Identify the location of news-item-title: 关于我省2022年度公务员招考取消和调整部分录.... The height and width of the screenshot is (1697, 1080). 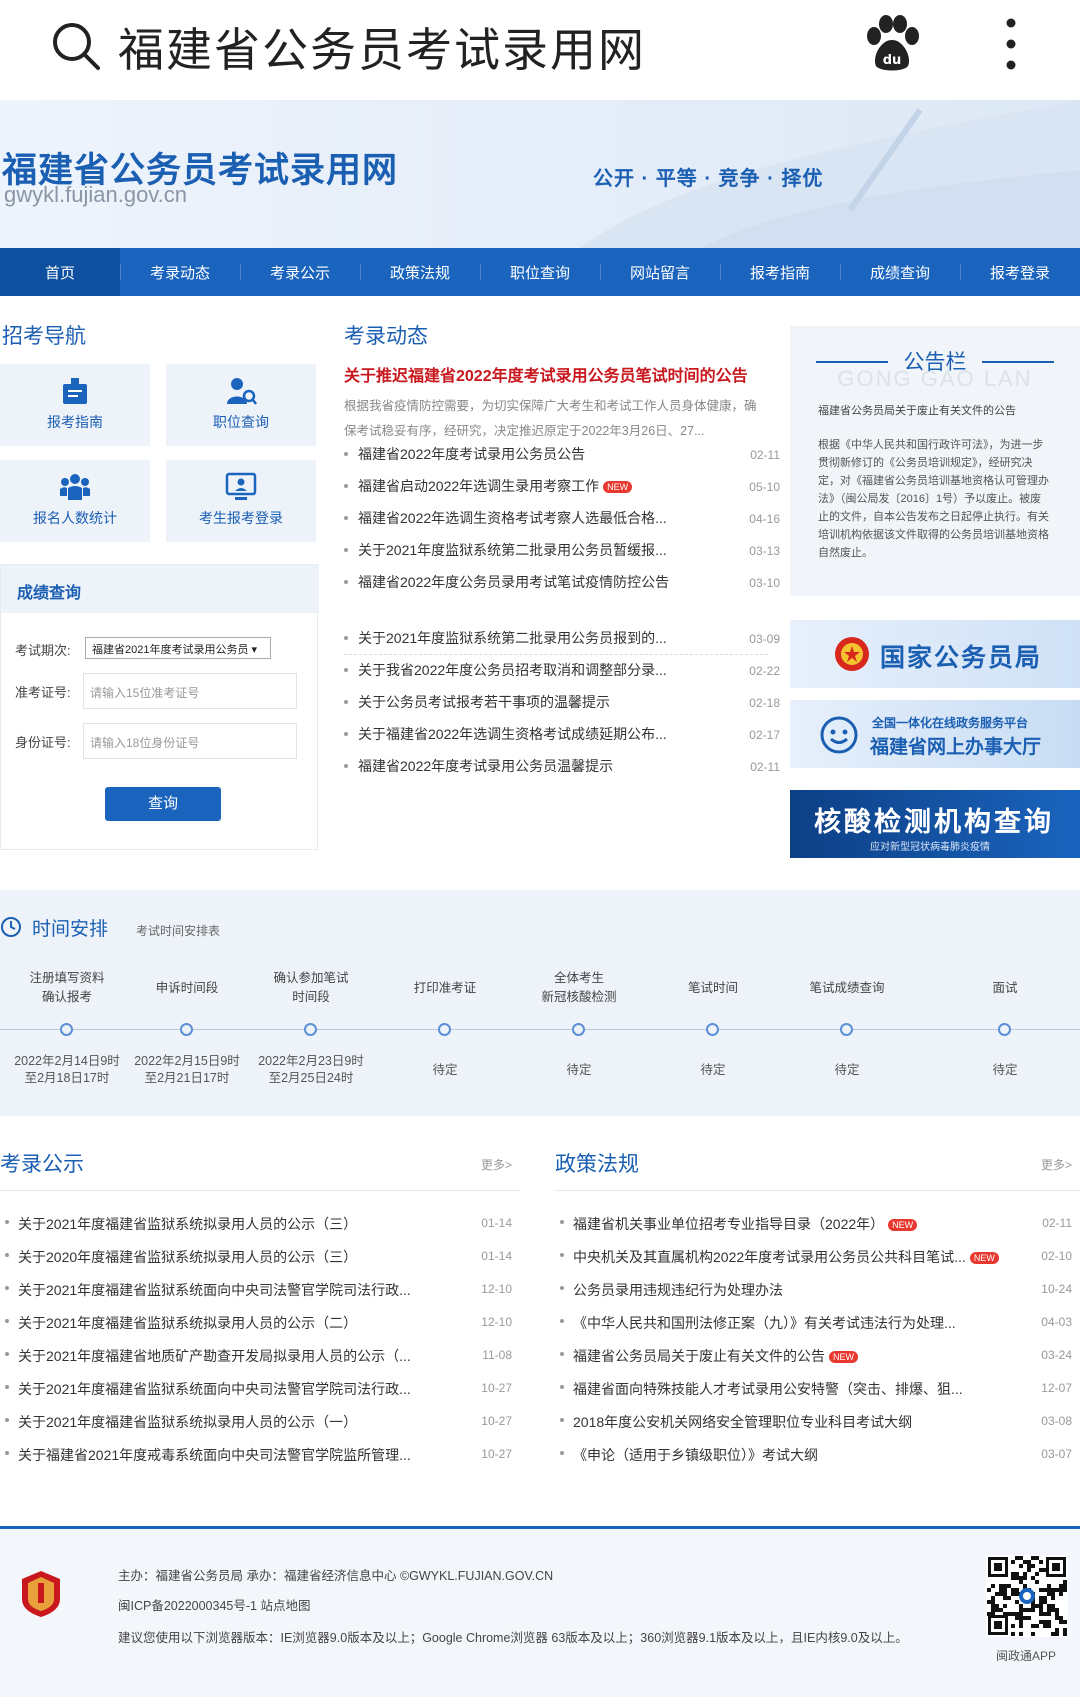
(512, 670).